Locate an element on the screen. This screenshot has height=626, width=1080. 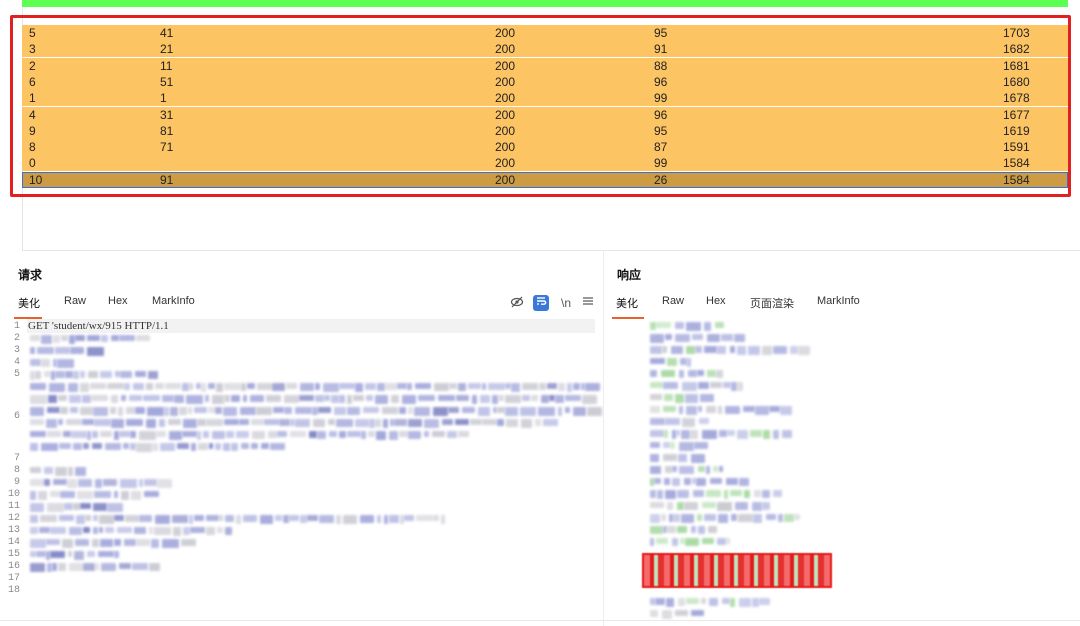
line-gutter: 1 2 3 4 5 6 7 8 9 10 11 12 13 14 15 16 17 18 is located at coordinates (11, 469).